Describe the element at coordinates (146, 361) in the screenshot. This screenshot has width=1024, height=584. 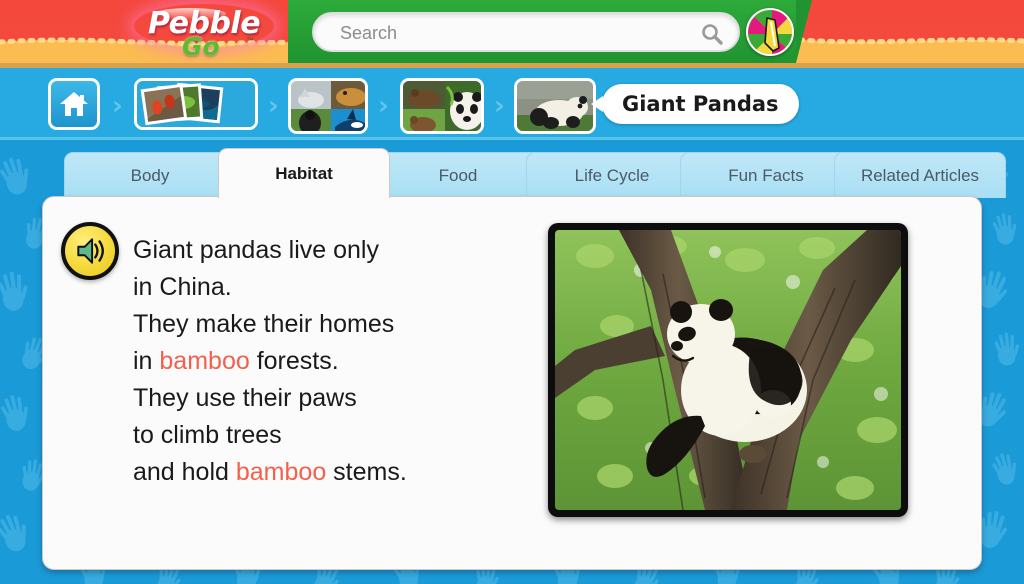
I see `article-text-run: in` at that location.